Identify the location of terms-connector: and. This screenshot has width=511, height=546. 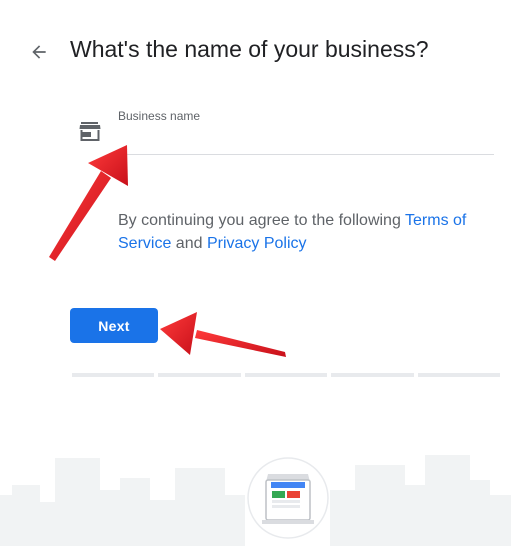
(189, 243).